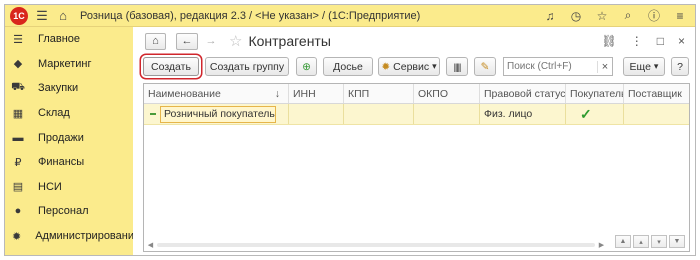 Image resolution: width=700 pixels, height=260 pixels. Describe the element at coordinates (316, 114) in the screenshot. I see `cell-inn` at that location.